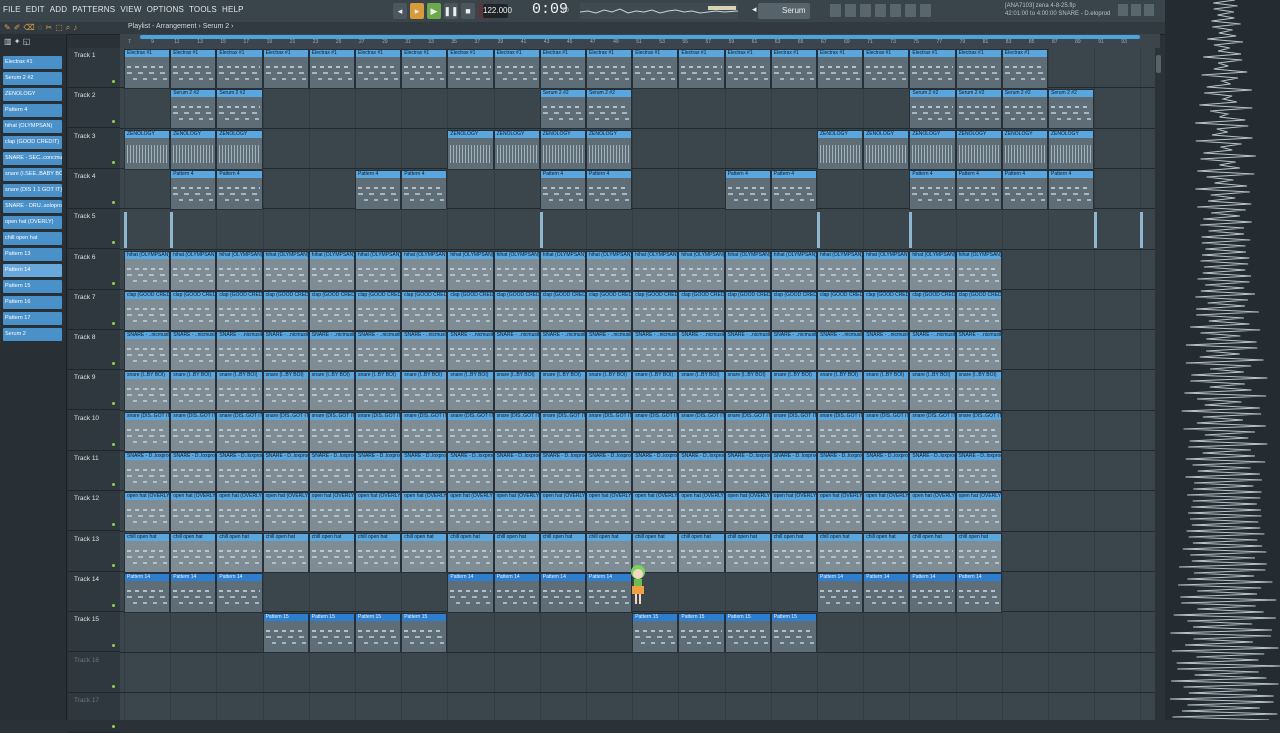 The height and width of the screenshot is (733, 1280). Describe the element at coordinates (400, 11) in the screenshot. I see `pattern-song-toggle-icon: ◂` at that location.